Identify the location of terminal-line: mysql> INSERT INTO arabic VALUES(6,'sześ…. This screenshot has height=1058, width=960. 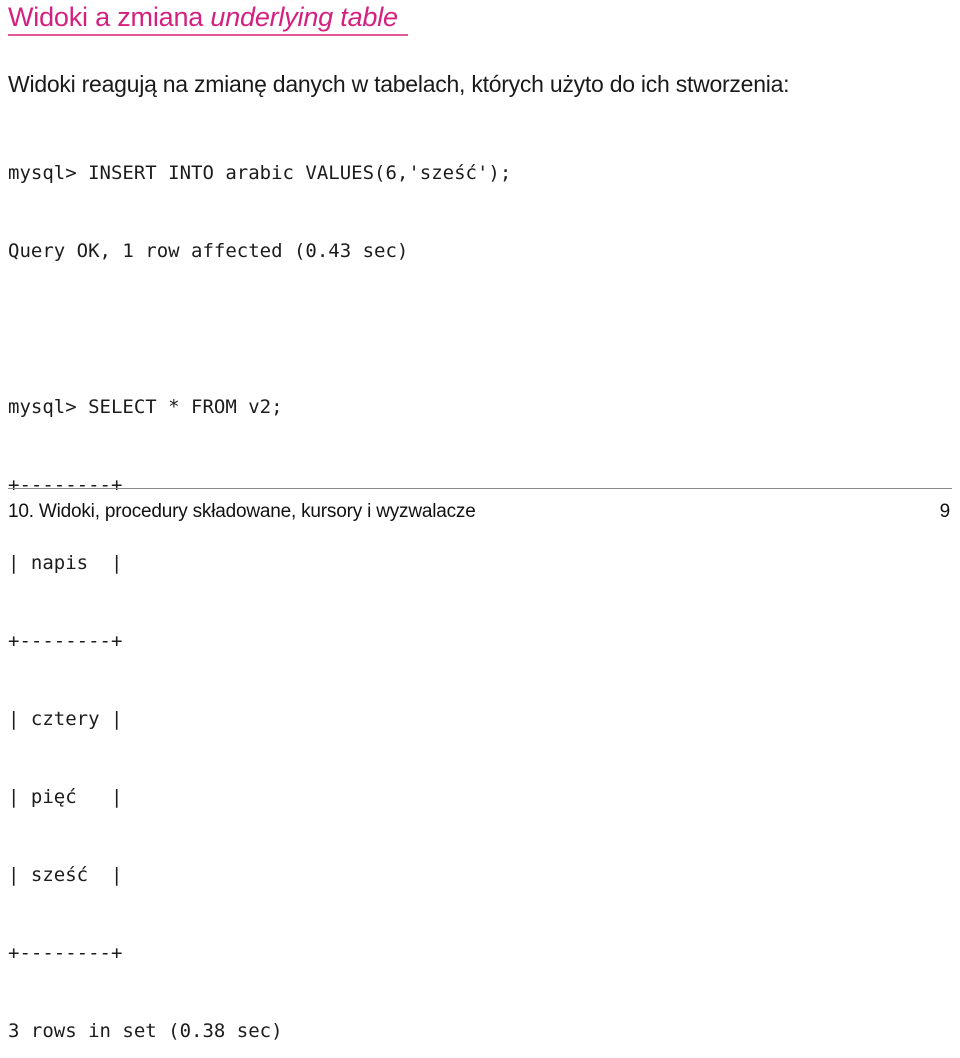
(260, 173).